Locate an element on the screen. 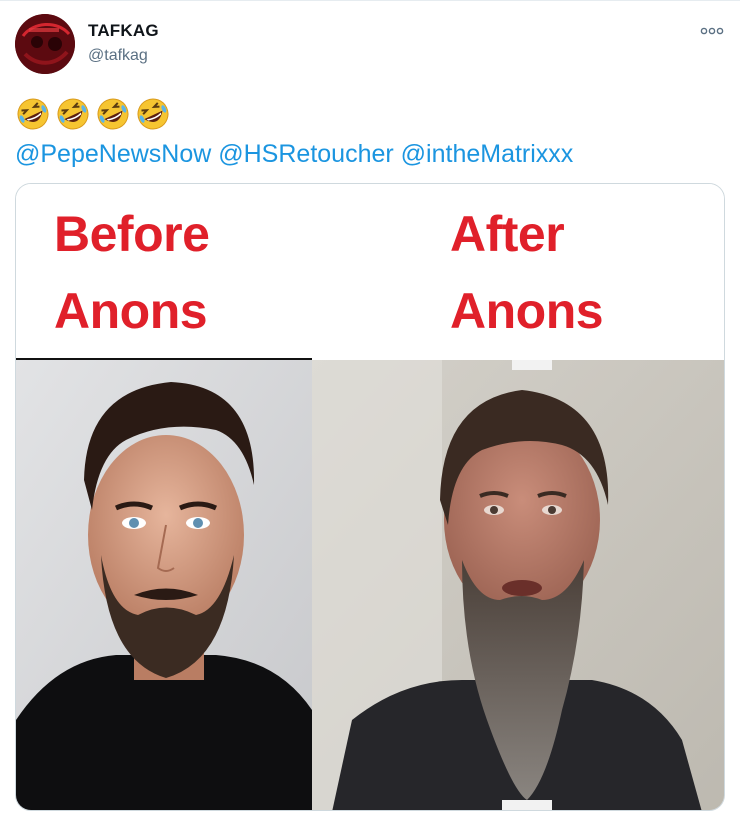  mention-link: @intheMatrixxx is located at coordinates (487, 154).